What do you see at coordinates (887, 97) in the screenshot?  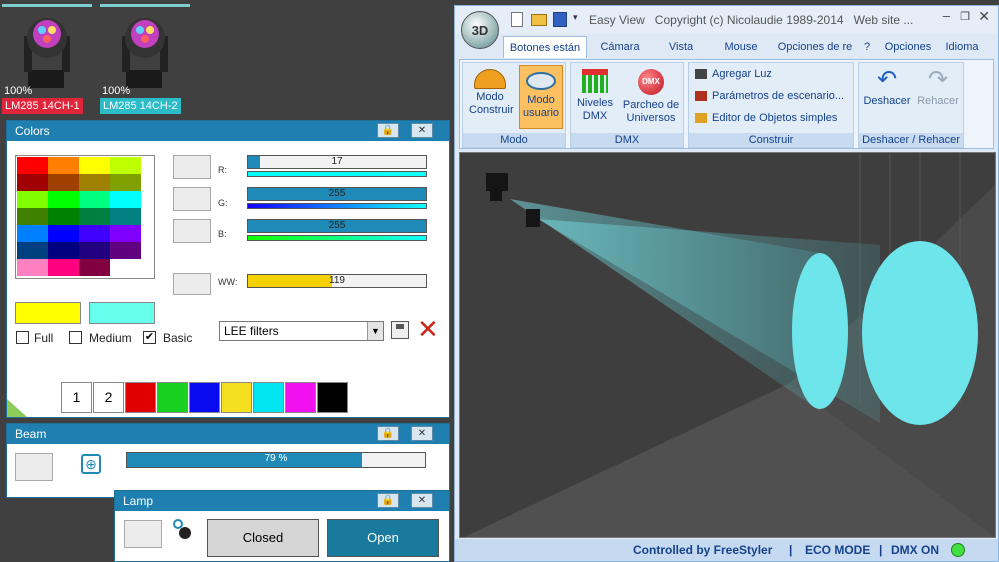 I see `undo-button: ↶ Deshacer` at bounding box center [887, 97].